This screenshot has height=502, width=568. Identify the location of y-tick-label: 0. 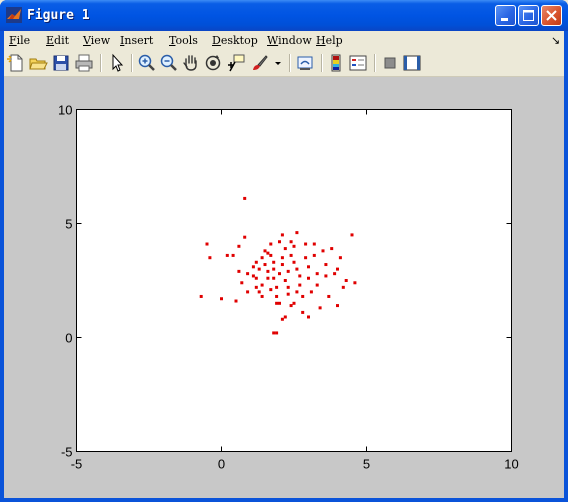
(68, 338).